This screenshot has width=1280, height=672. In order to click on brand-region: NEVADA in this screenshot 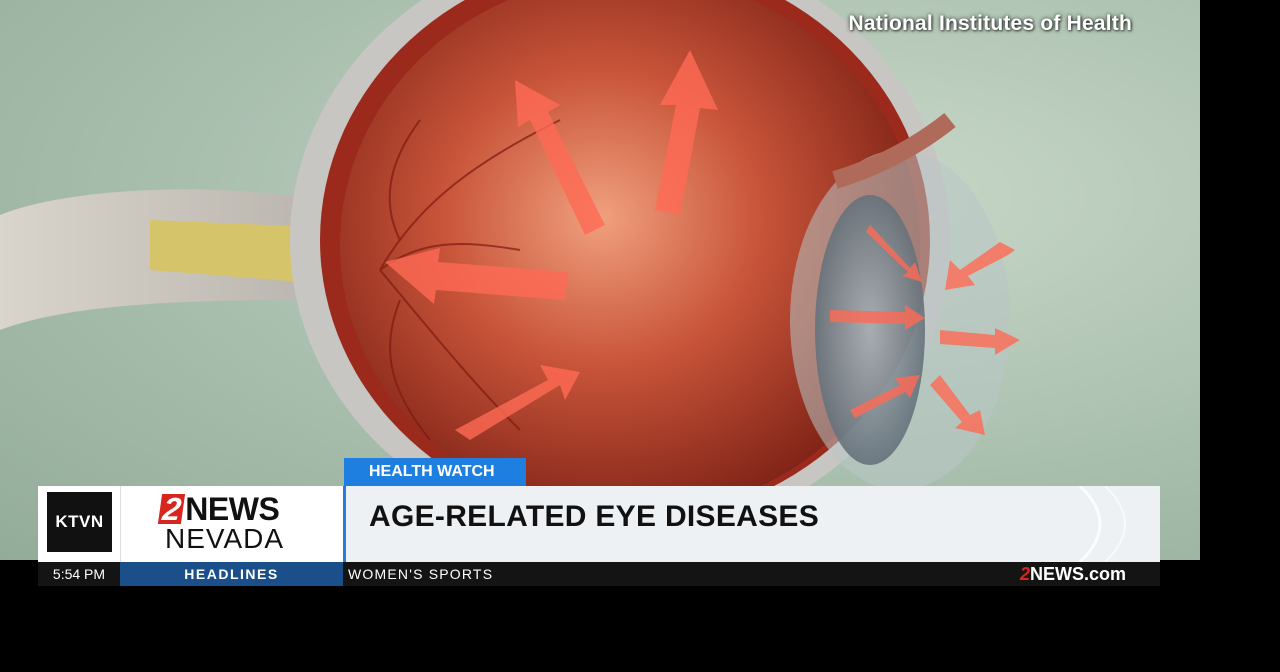, I will do `click(225, 538)`.